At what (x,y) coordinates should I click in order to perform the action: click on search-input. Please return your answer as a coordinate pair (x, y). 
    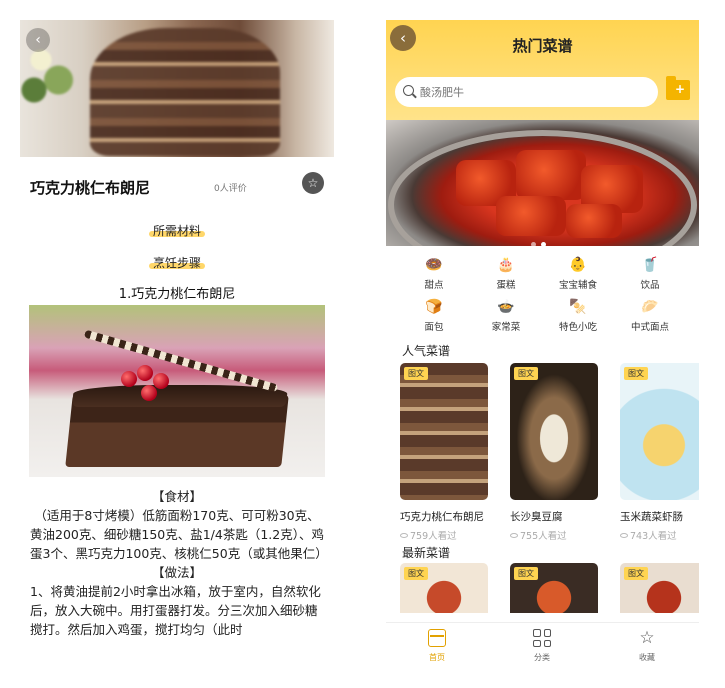
    Looking at the image, I should click on (535, 92).